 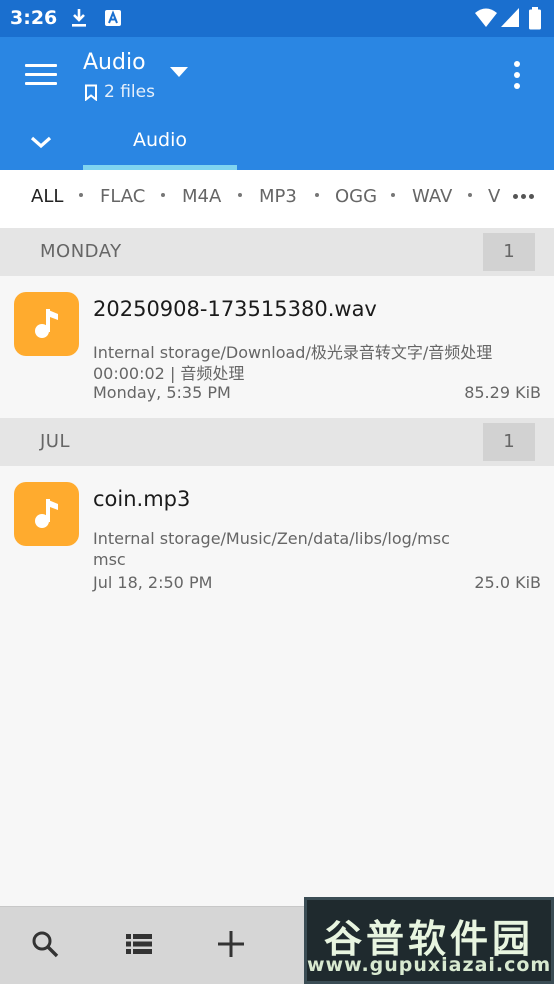 I want to click on list-view-icon, so click(x=139, y=944).